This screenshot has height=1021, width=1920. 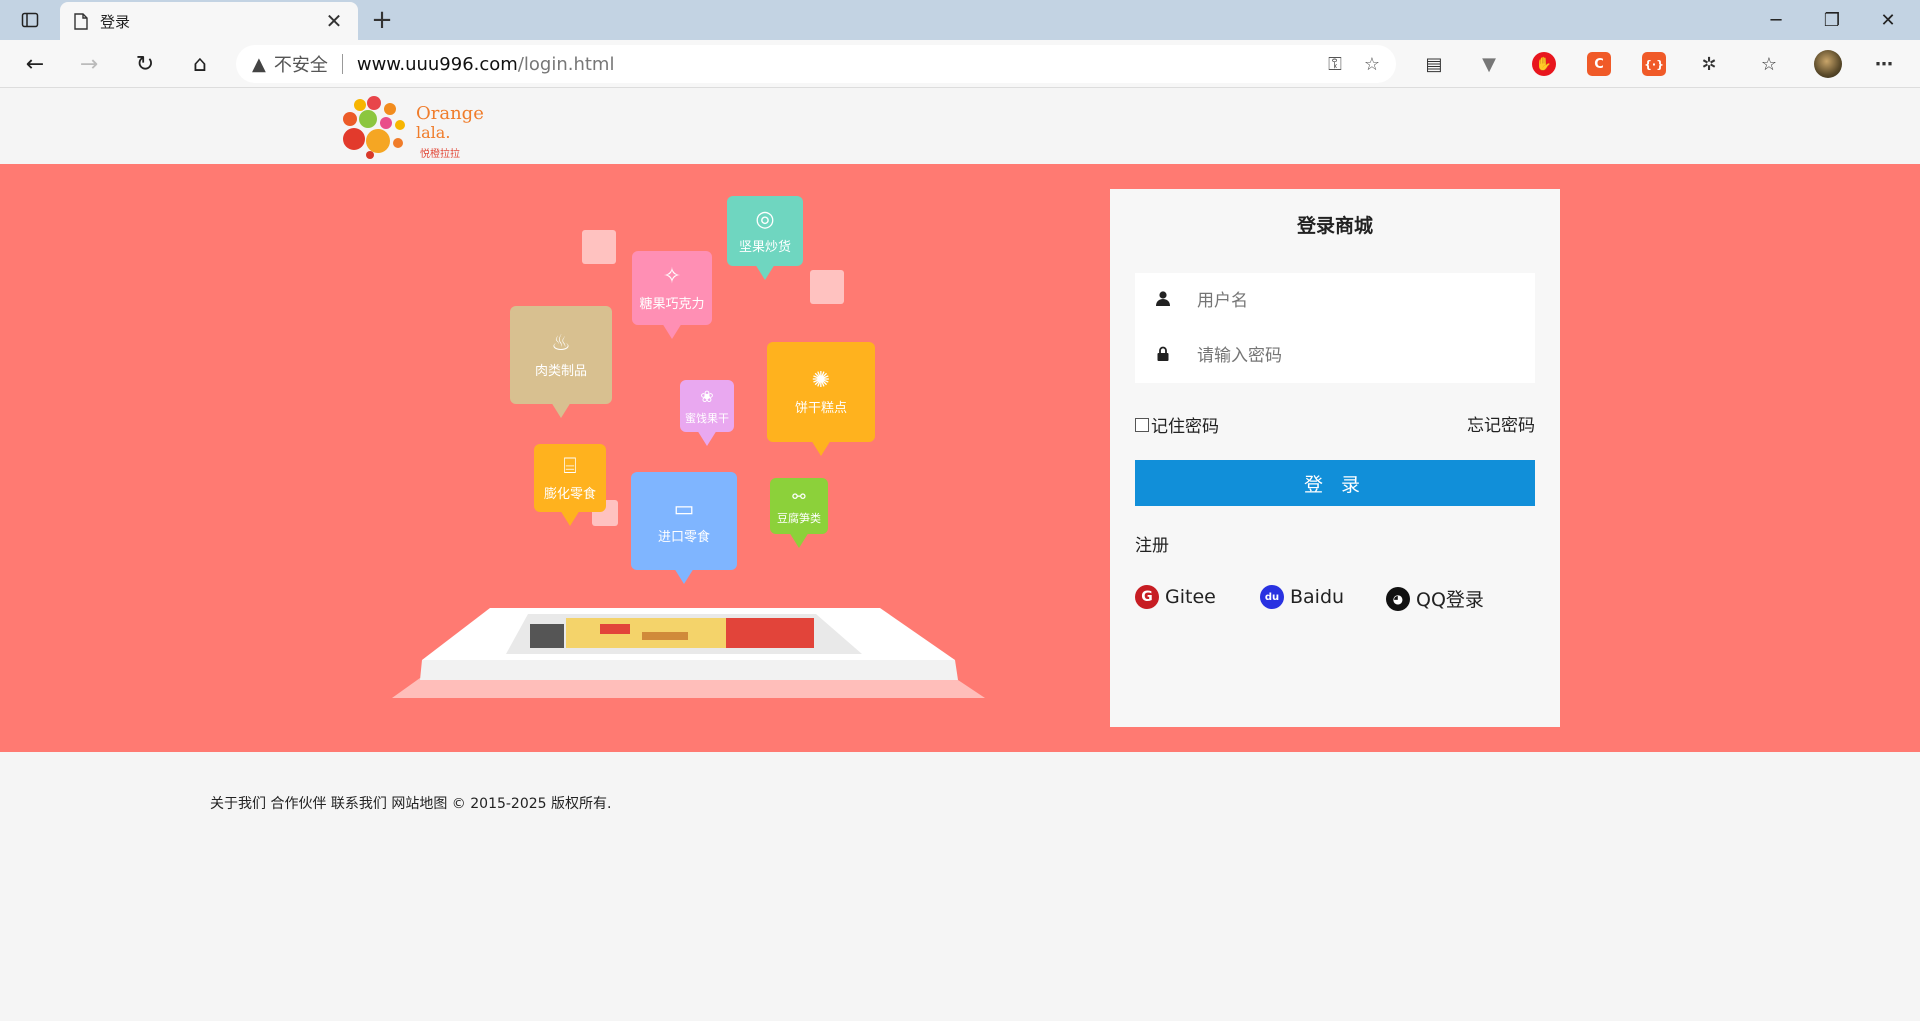 I want to click on forgot-password-link: 忘记密码, so click(x=1501, y=423).